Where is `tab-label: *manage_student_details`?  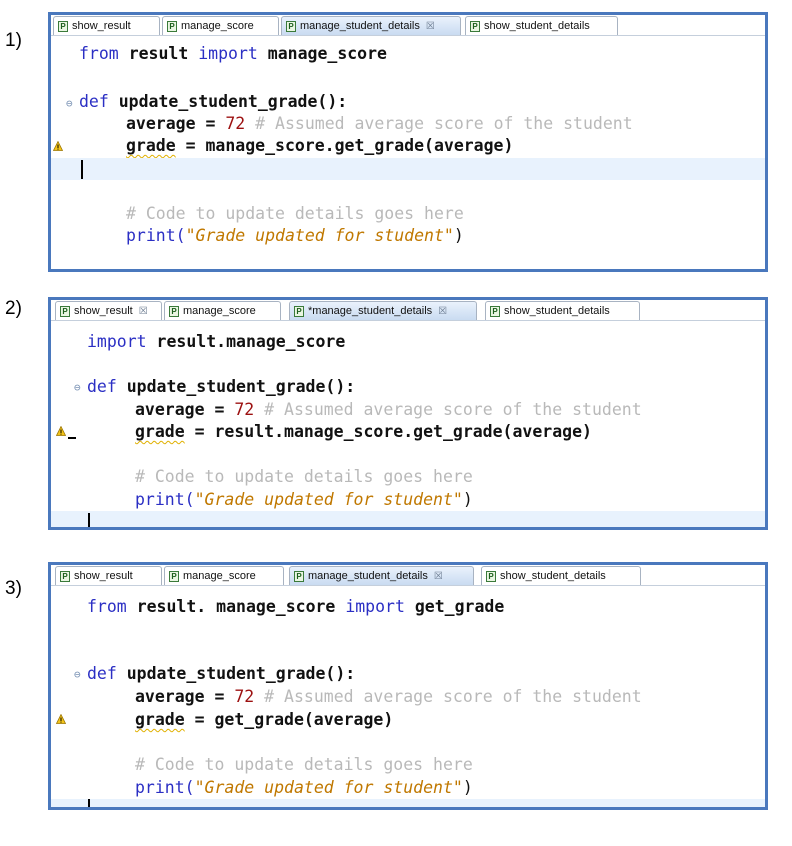 tab-label: *manage_student_details is located at coordinates (370, 311).